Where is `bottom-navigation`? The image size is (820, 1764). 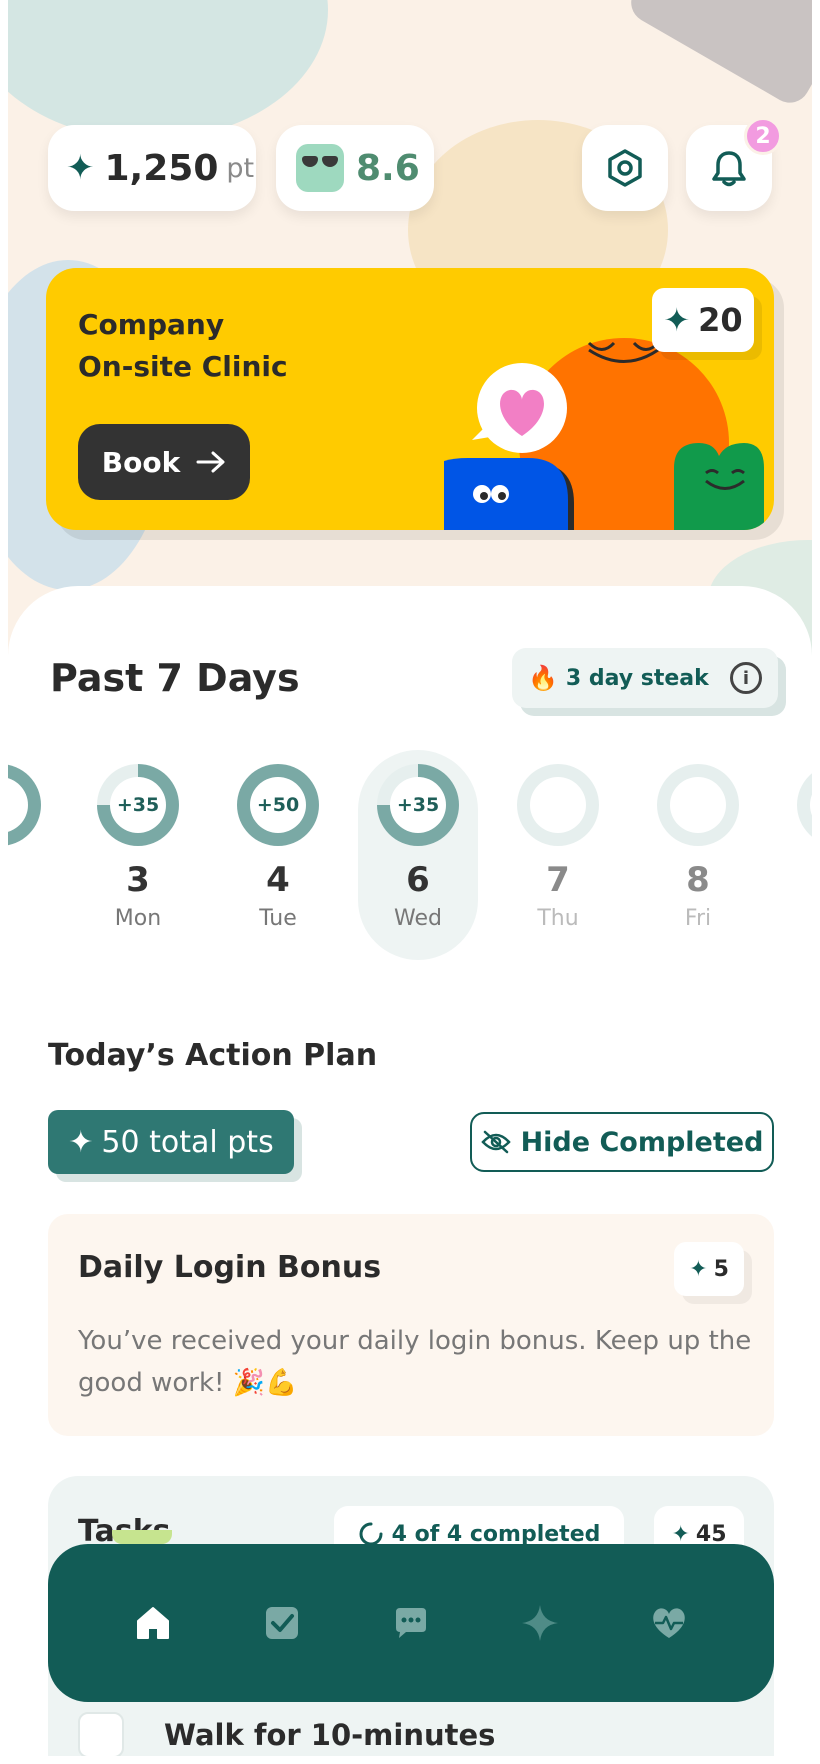
bottom-navigation is located at coordinates (411, 1616).